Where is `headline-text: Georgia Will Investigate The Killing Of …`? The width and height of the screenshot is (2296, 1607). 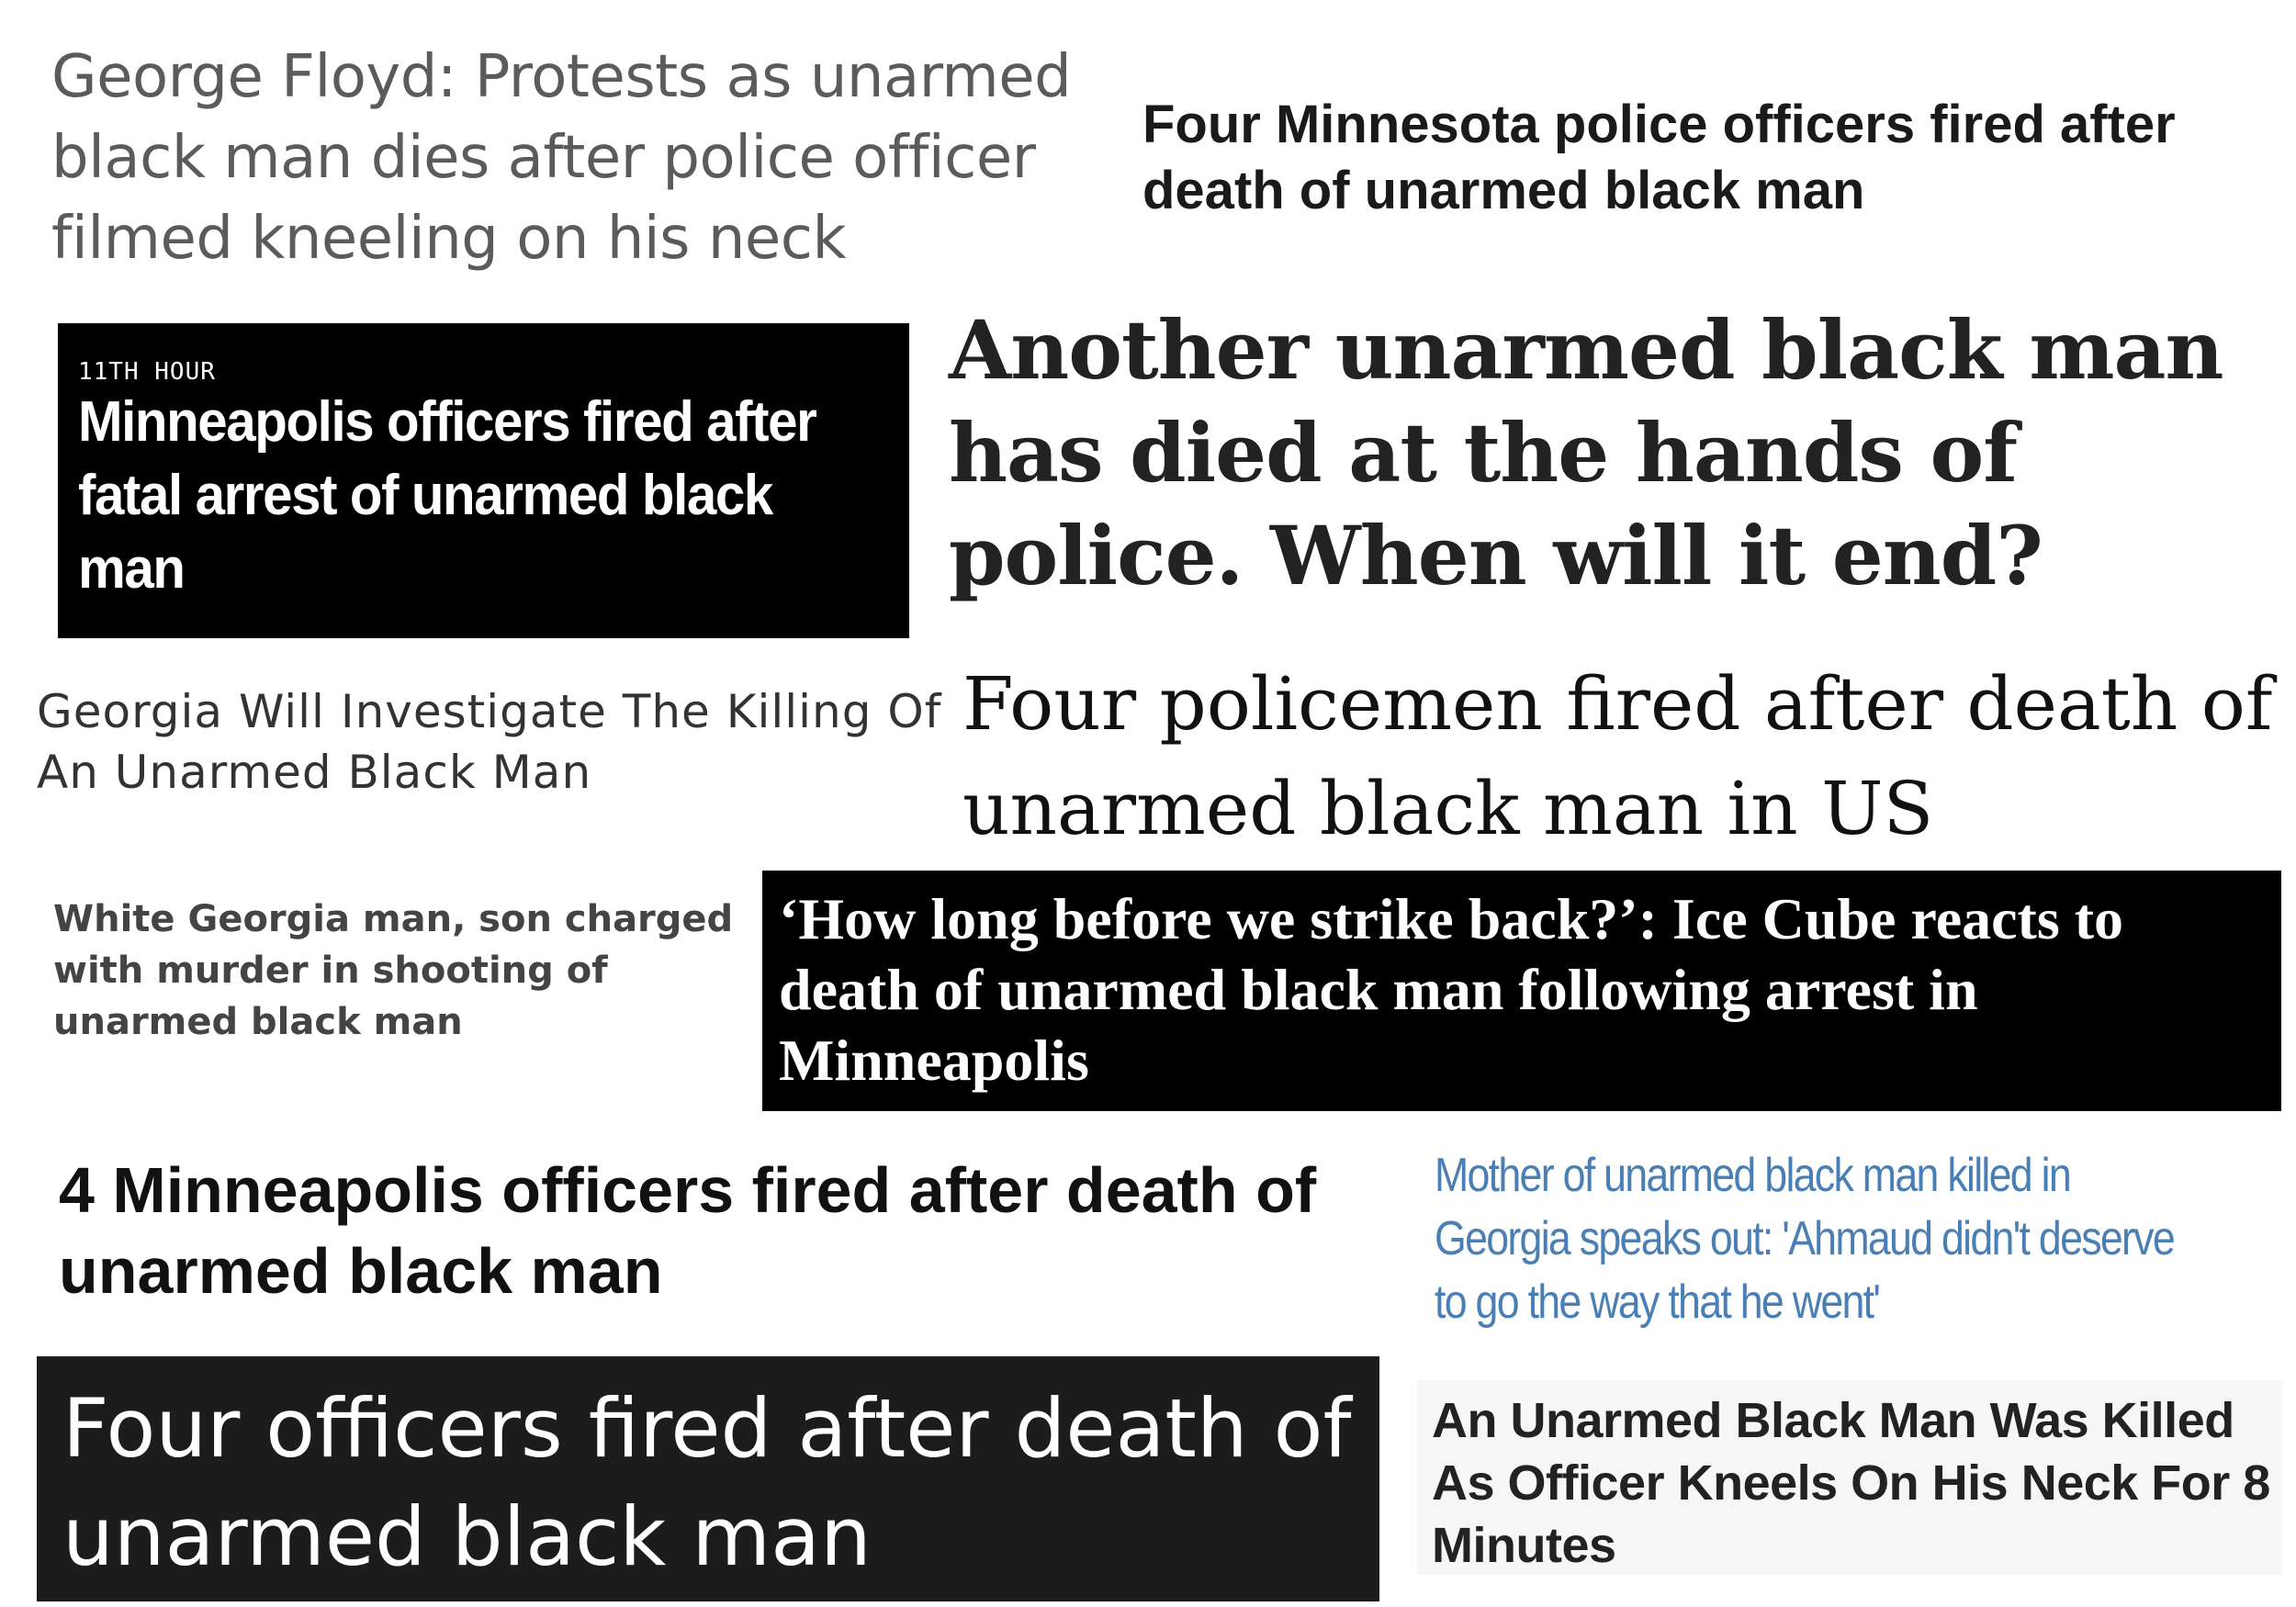
headline-text: Georgia Will Investigate The Killing Of … is located at coordinates (490, 742).